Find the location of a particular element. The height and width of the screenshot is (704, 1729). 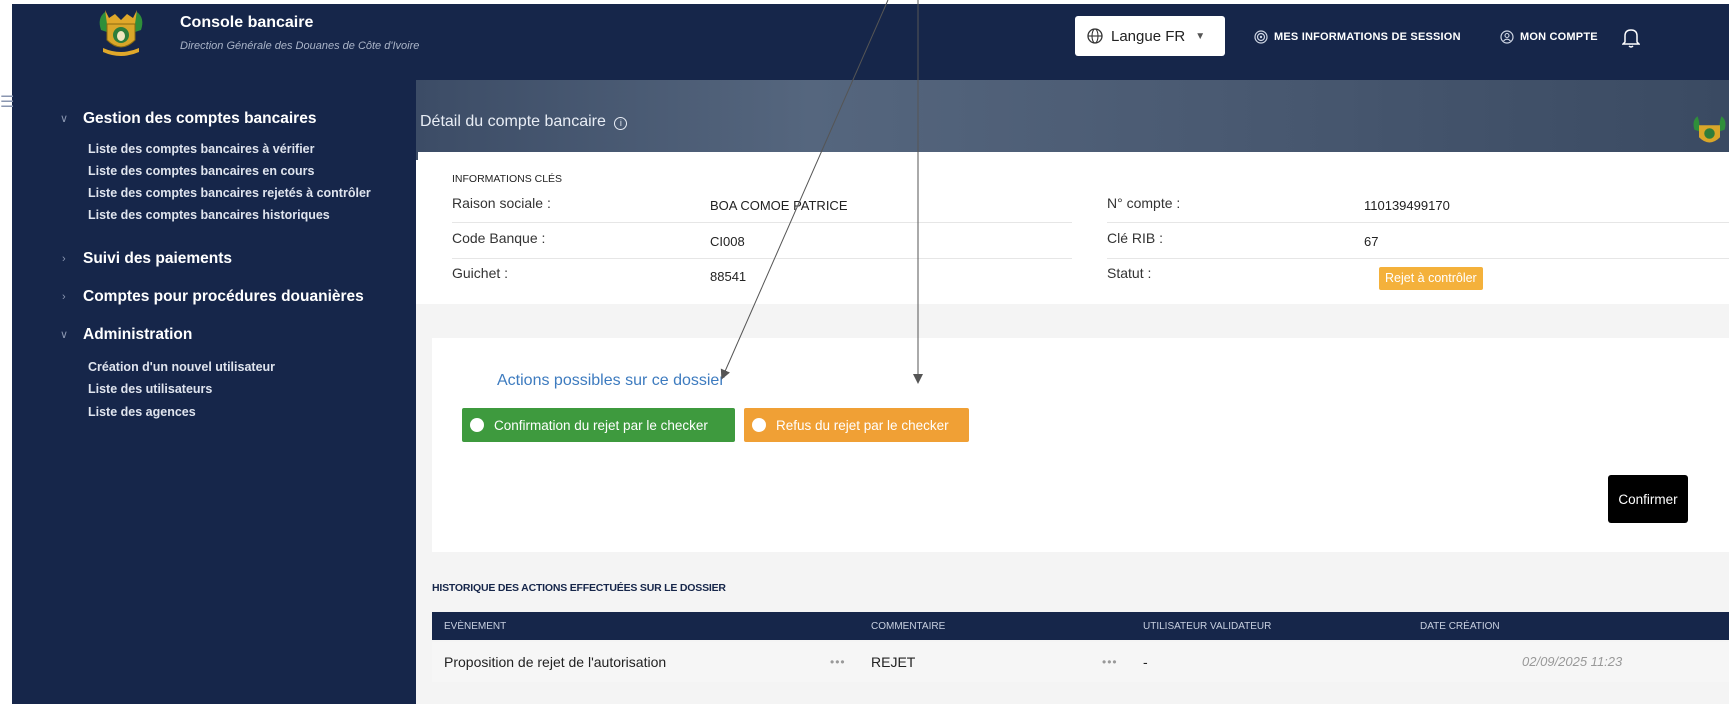

sidebar-group-procedures: Comptes pour procédures douanières is located at coordinates (223, 297).